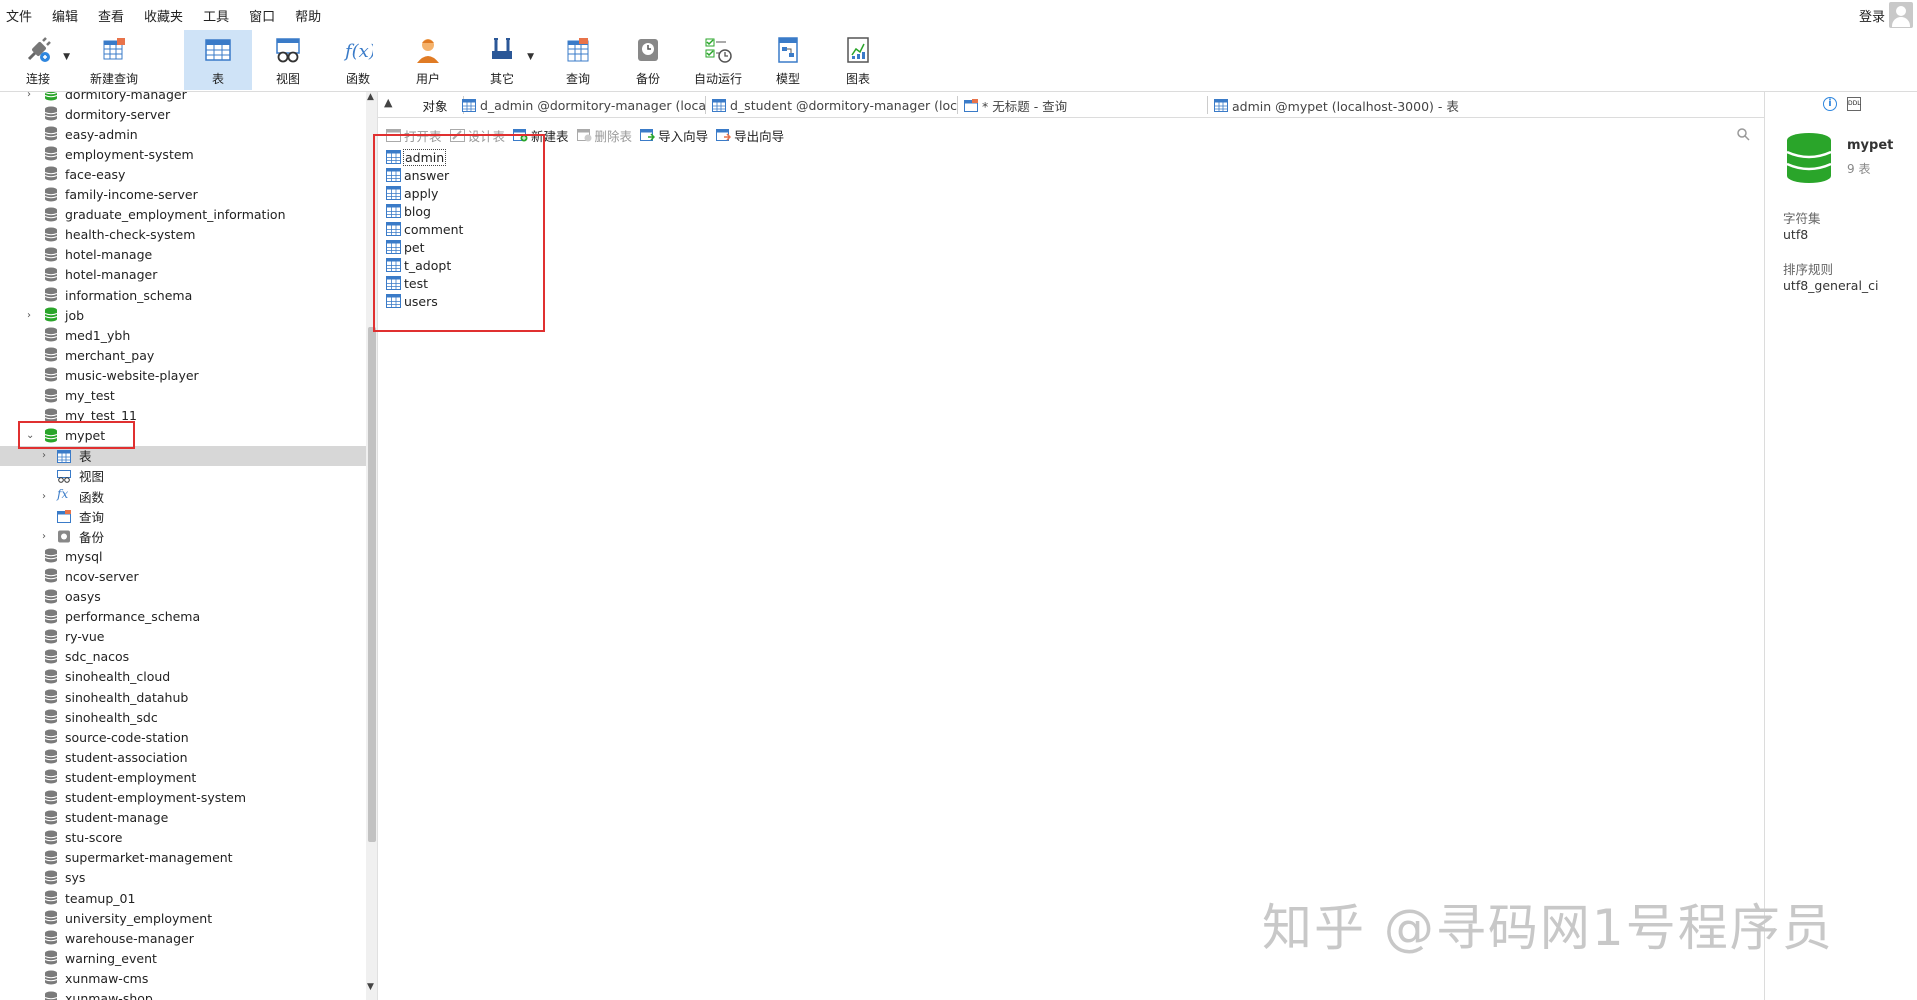  Describe the element at coordinates (183, 777) in the screenshot. I see `tree-database: student-employment` at that location.